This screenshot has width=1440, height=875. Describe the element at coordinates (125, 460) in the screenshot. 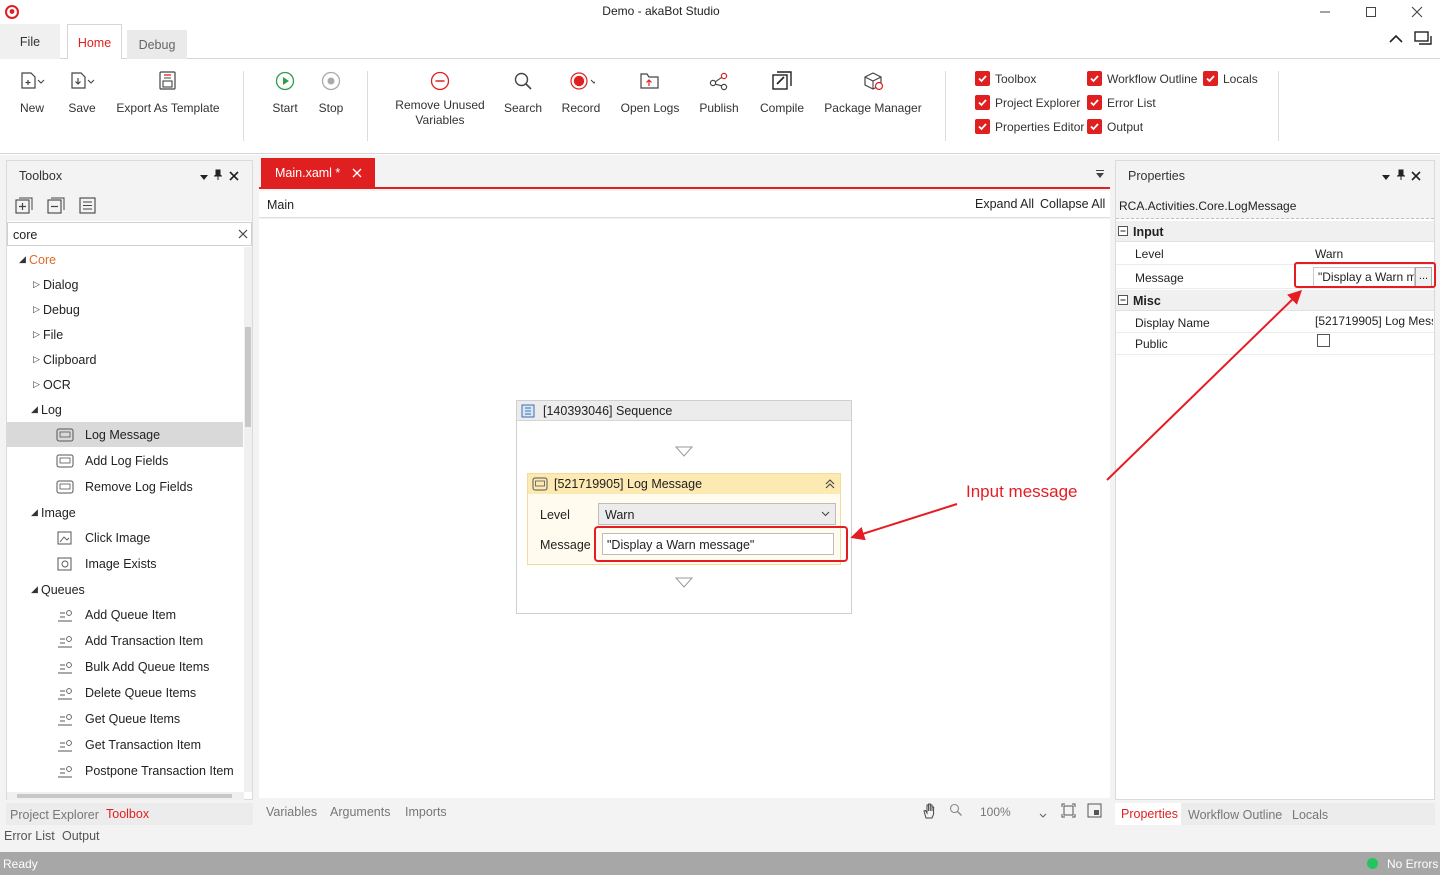

I see `tree-item-add-log-fields: Add Log Fields` at that location.